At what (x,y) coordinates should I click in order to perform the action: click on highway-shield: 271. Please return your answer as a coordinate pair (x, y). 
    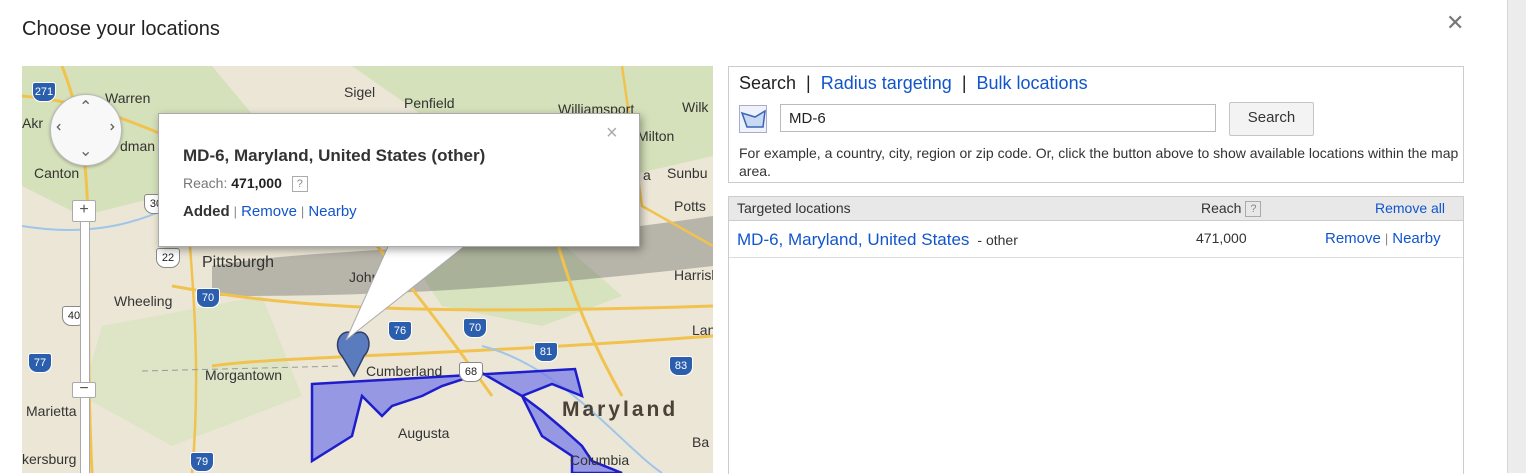
    Looking at the image, I should click on (44, 92).